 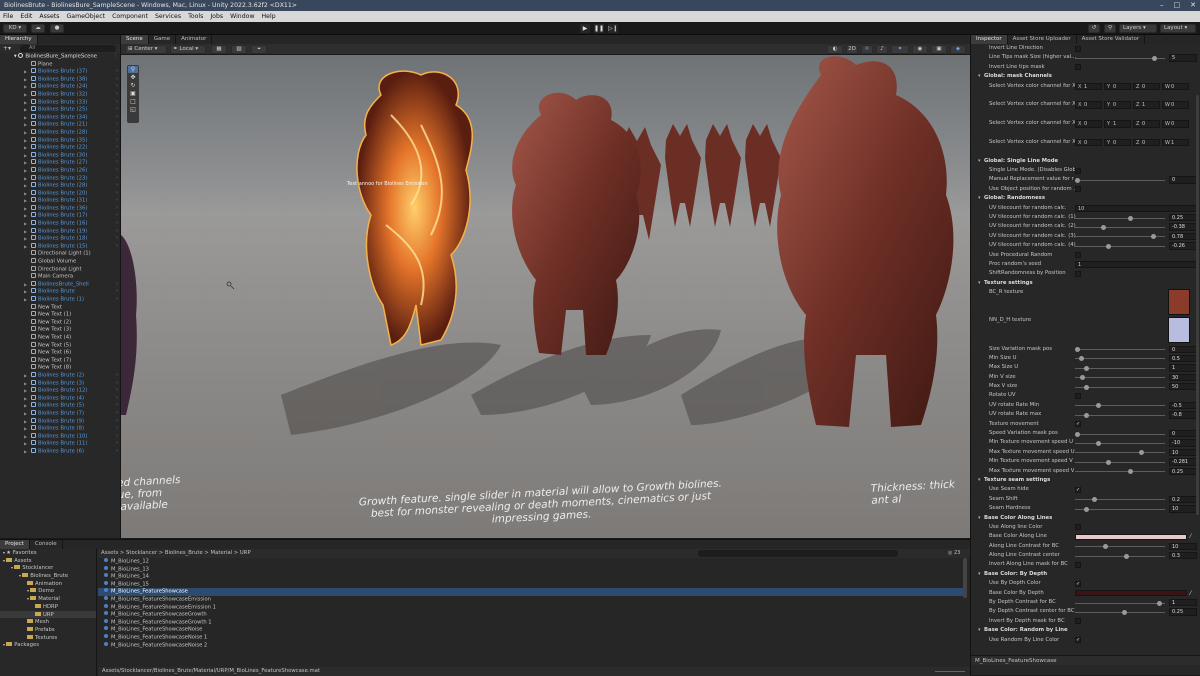 I want to click on property-value-field: 30, so click(x=1183, y=377).